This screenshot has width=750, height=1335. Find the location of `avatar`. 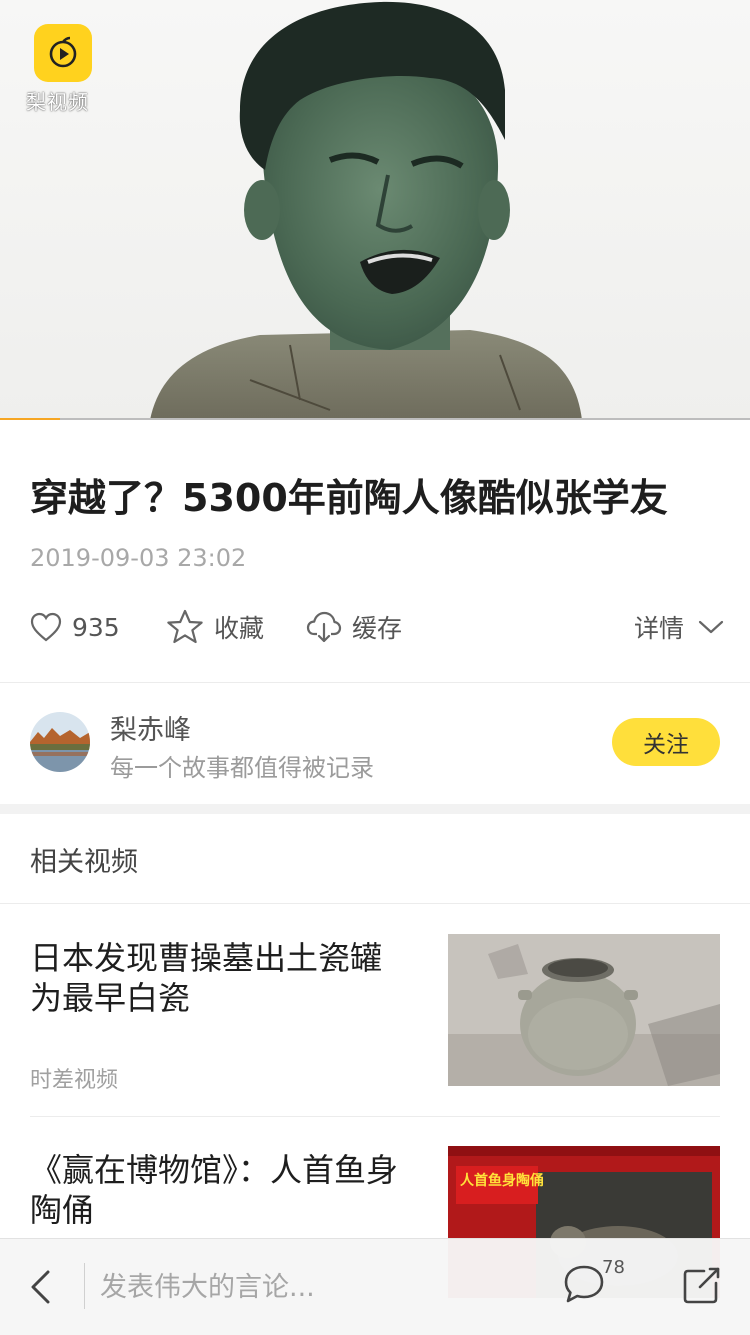

avatar is located at coordinates (60, 742).